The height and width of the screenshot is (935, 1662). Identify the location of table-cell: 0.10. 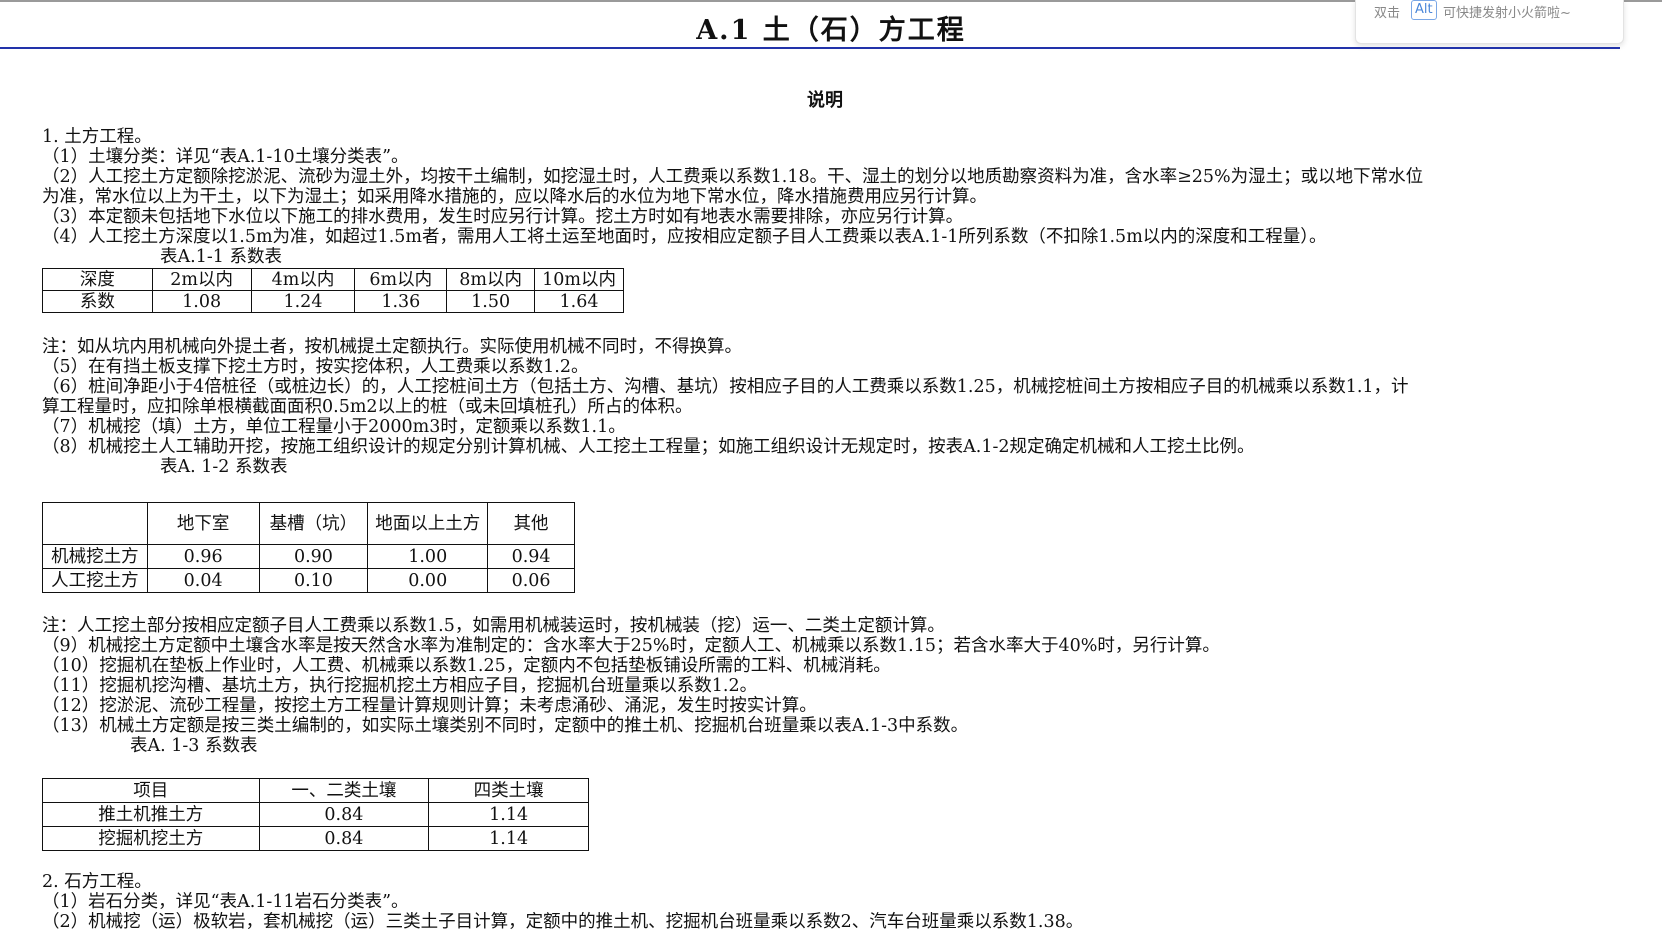
(313, 580).